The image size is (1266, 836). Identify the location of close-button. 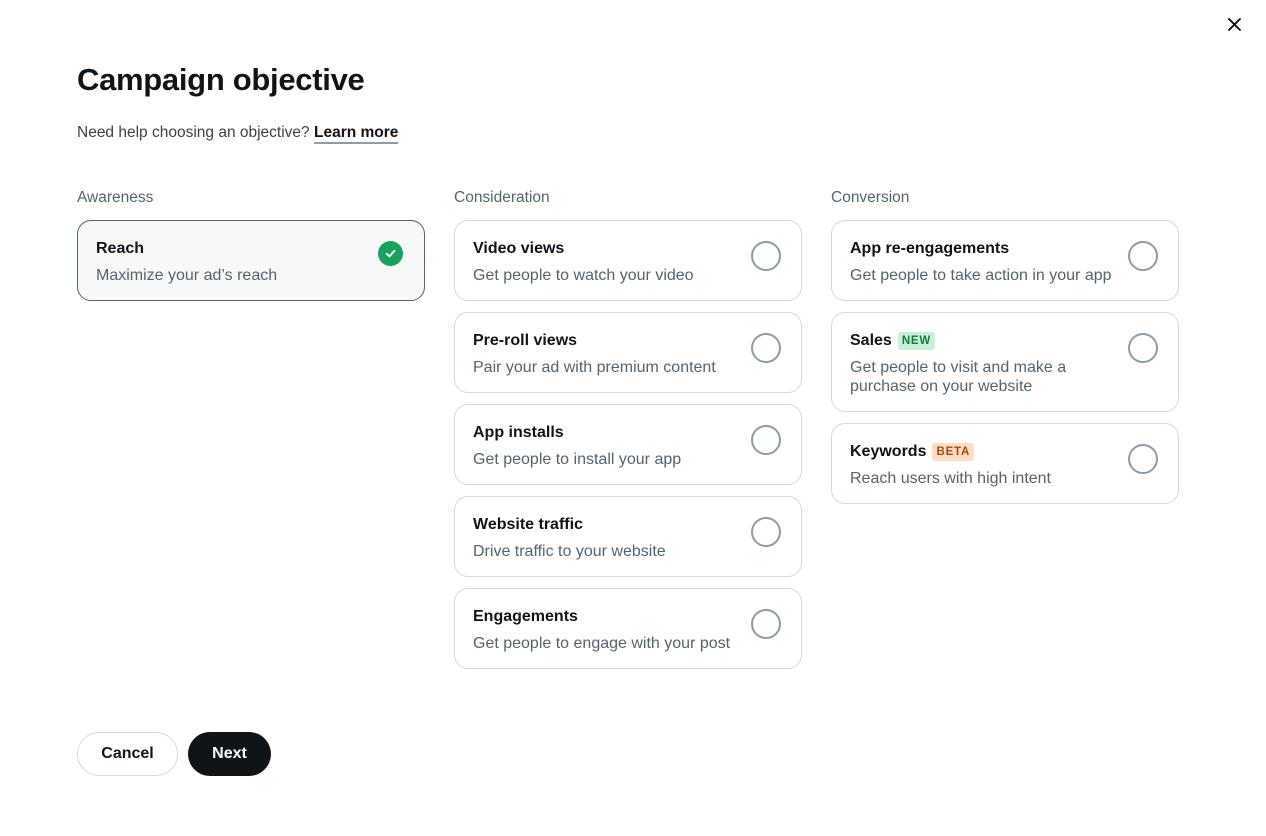
(1234, 24).